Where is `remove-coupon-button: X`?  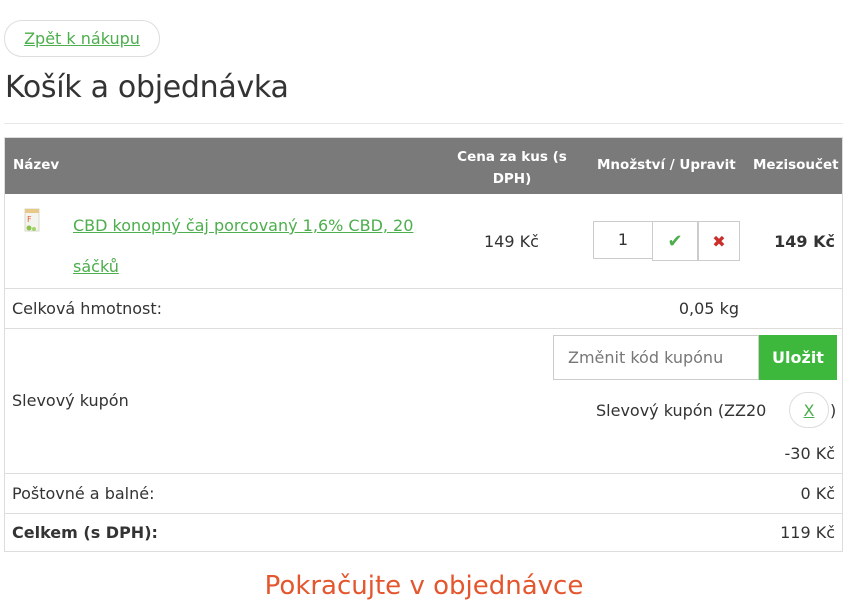
remove-coupon-button: X is located at coordinates (809, 410).